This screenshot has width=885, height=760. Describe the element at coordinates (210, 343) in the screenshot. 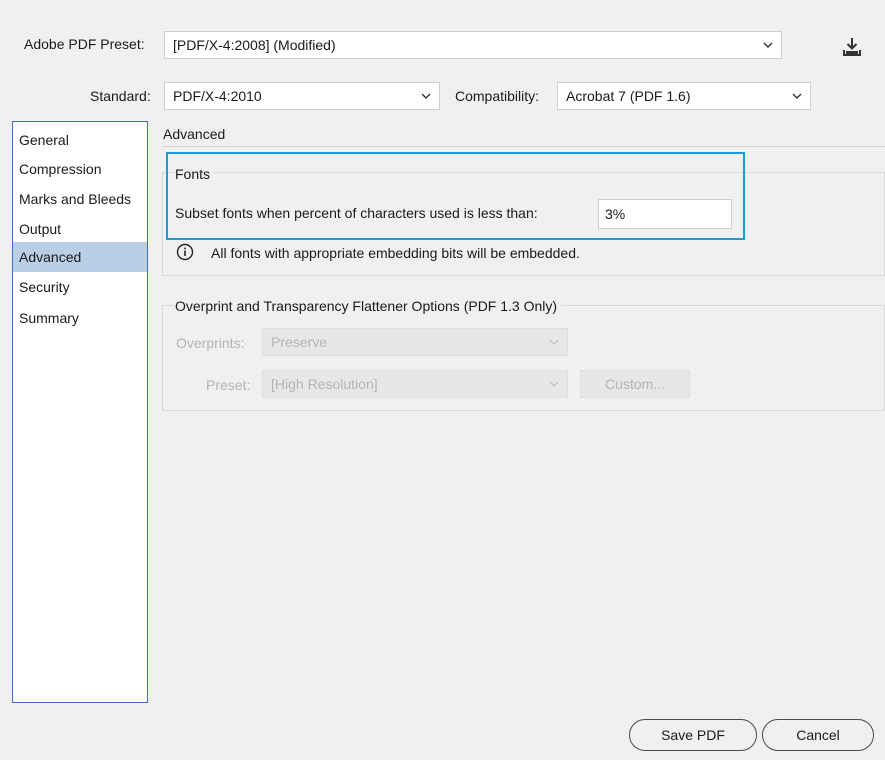

I see `overprints-label: Overprints:` at that location.